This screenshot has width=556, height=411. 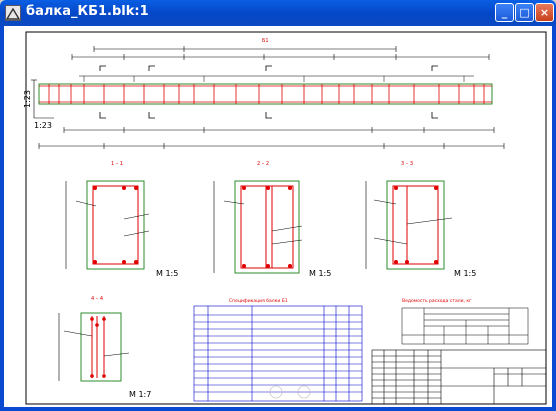 I want to click on window-title: балка_КБ1.blk:1, so click(x=87, y=11).